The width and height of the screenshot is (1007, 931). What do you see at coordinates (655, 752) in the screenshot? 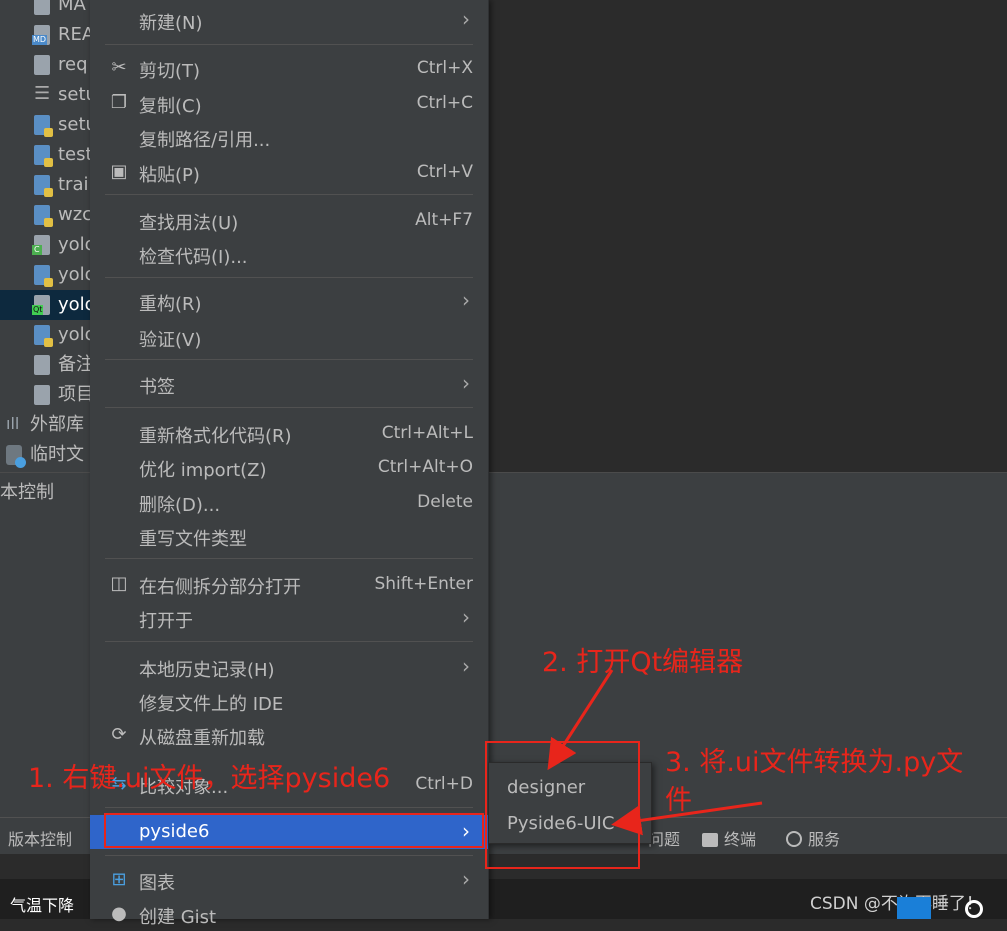
I see `annotation-arrows` at bounding box center [655, 752].